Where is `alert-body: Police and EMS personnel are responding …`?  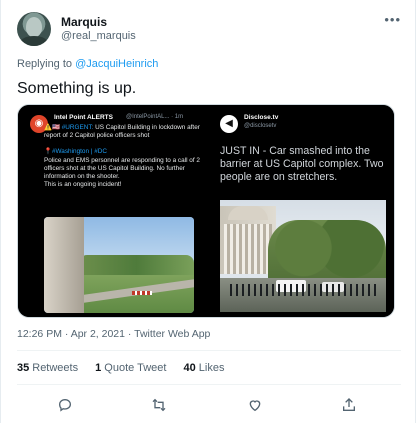 alert-body: Police and EMS personnel are responding … is located at coordinates (122, 168).